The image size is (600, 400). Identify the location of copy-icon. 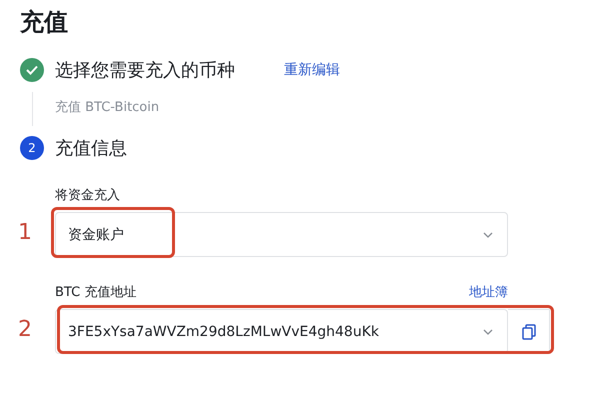
(529, 332).